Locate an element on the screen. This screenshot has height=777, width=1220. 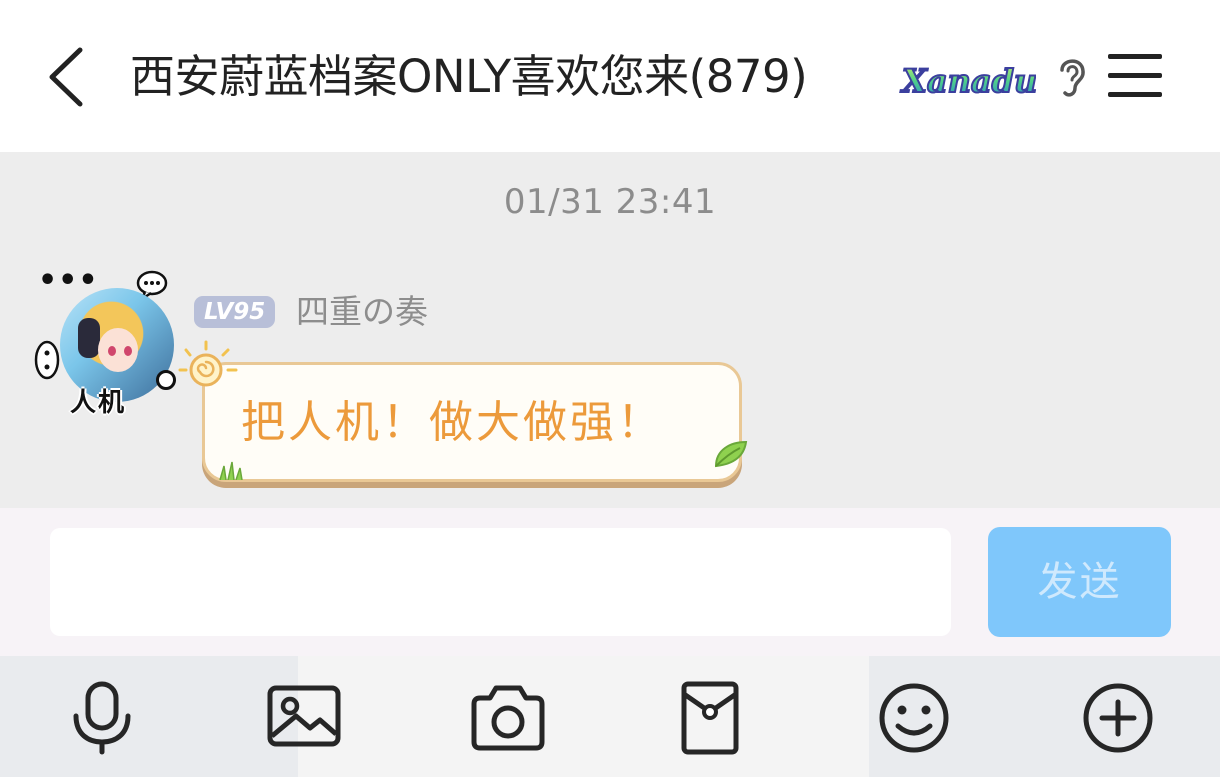
circle-decoration is located at coordinates (166, 380).